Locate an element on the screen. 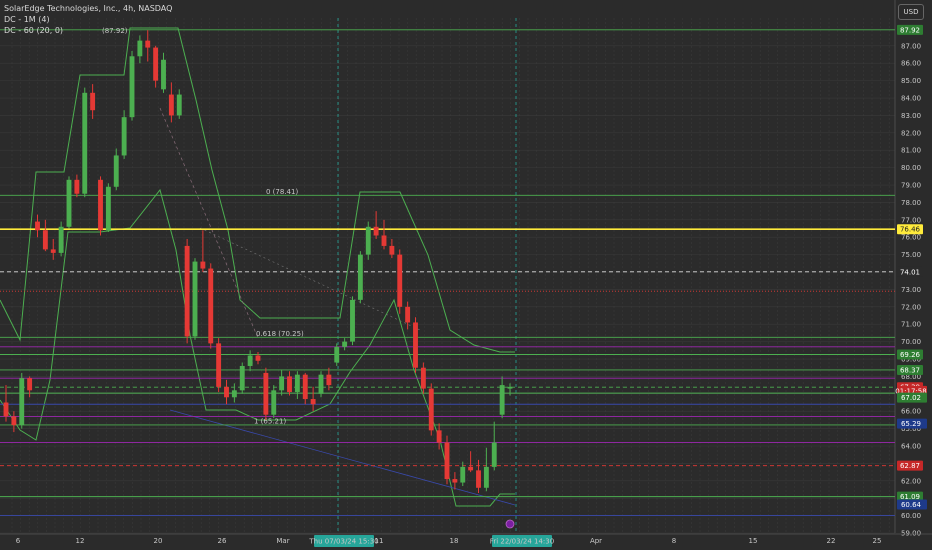 The image size is (932, 550). y-tick-label: 59.00 is located at coordinates (911, 534).